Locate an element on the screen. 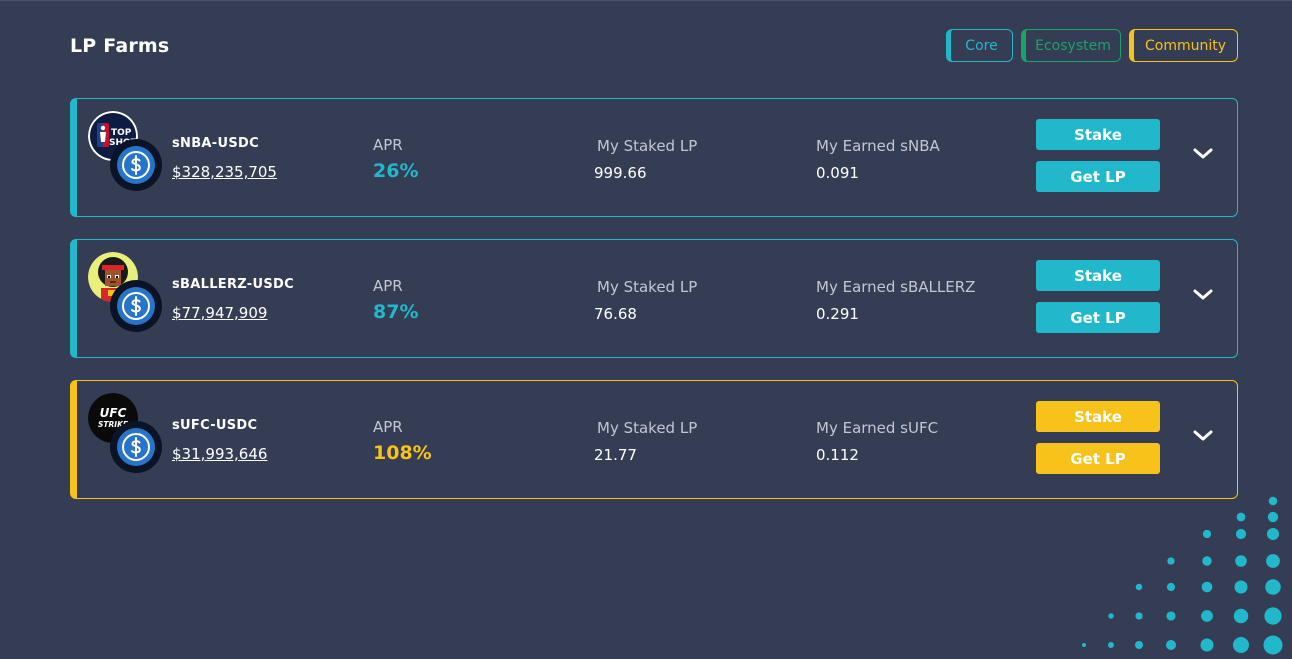 The width and height of the screenshot is (1292, 659). svg-text: TOP is located at coordinates (121, 133).